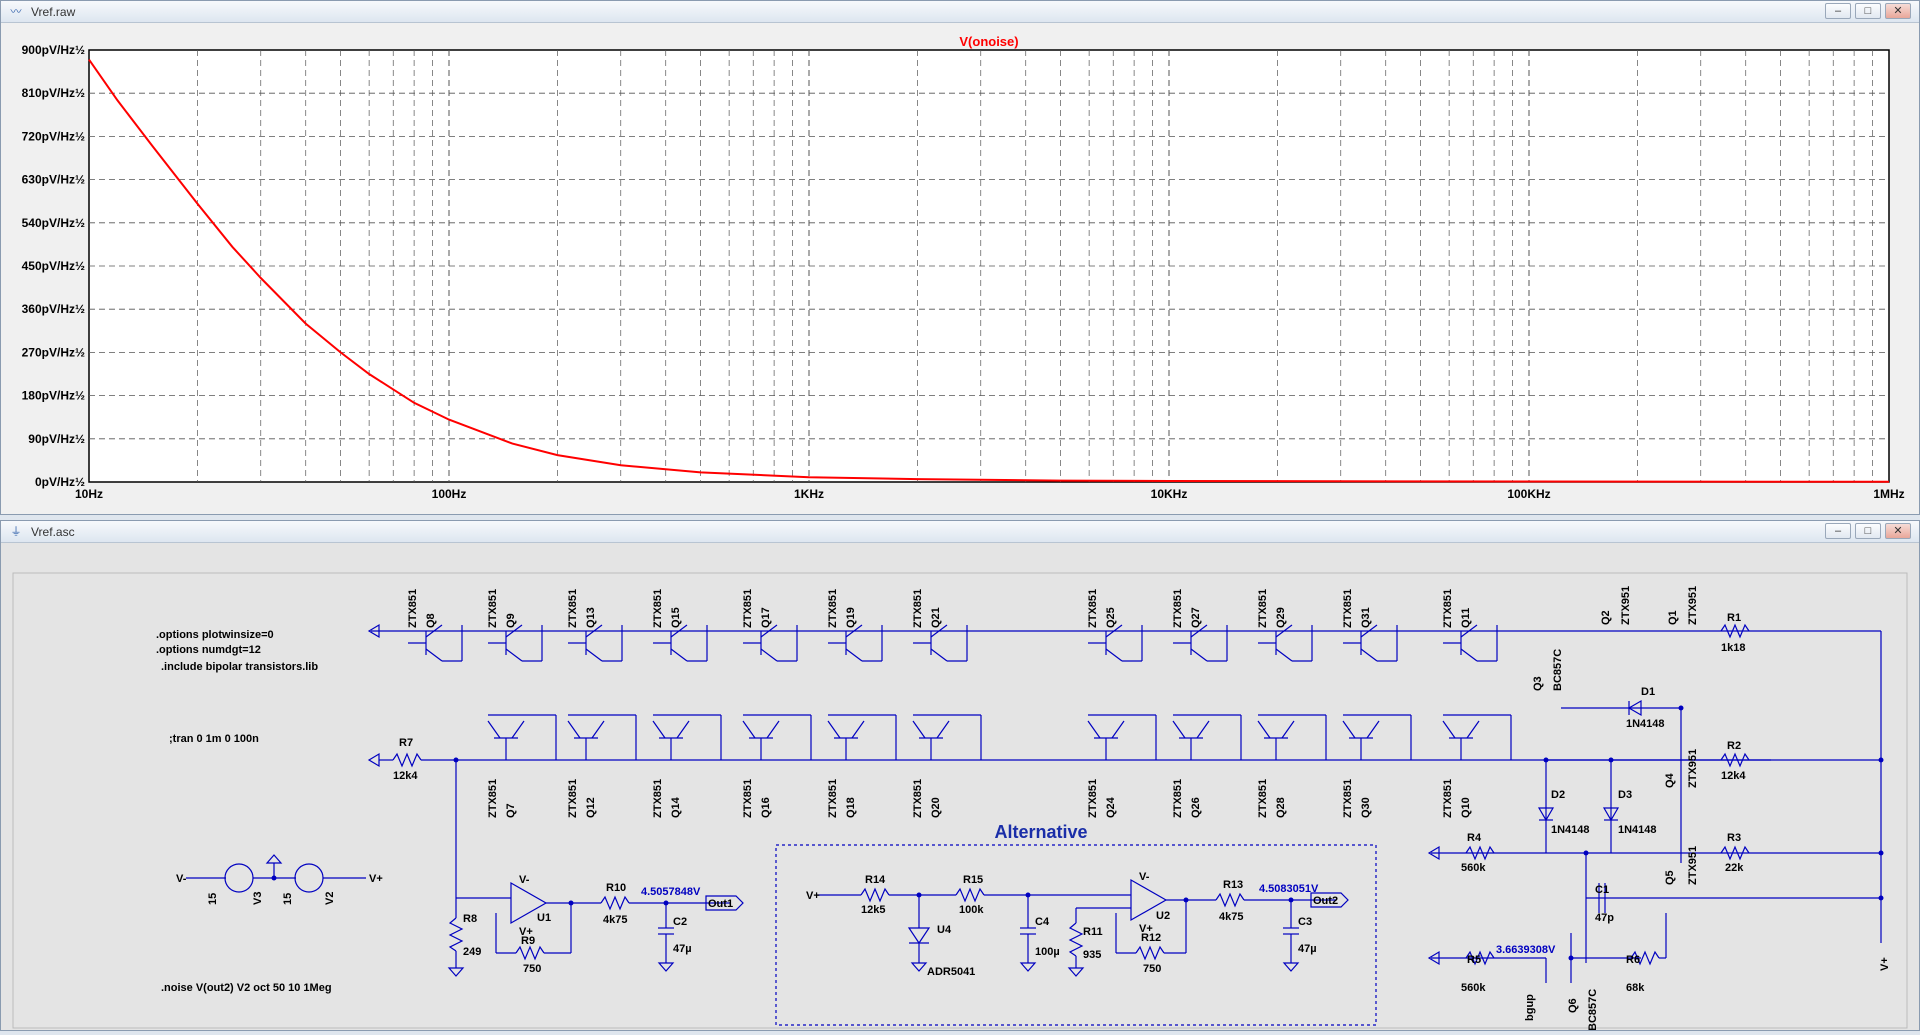  Describe the element at coordinates (1366, 617) in the screenshot. I see `top-q31-ref: Q31` at that location.